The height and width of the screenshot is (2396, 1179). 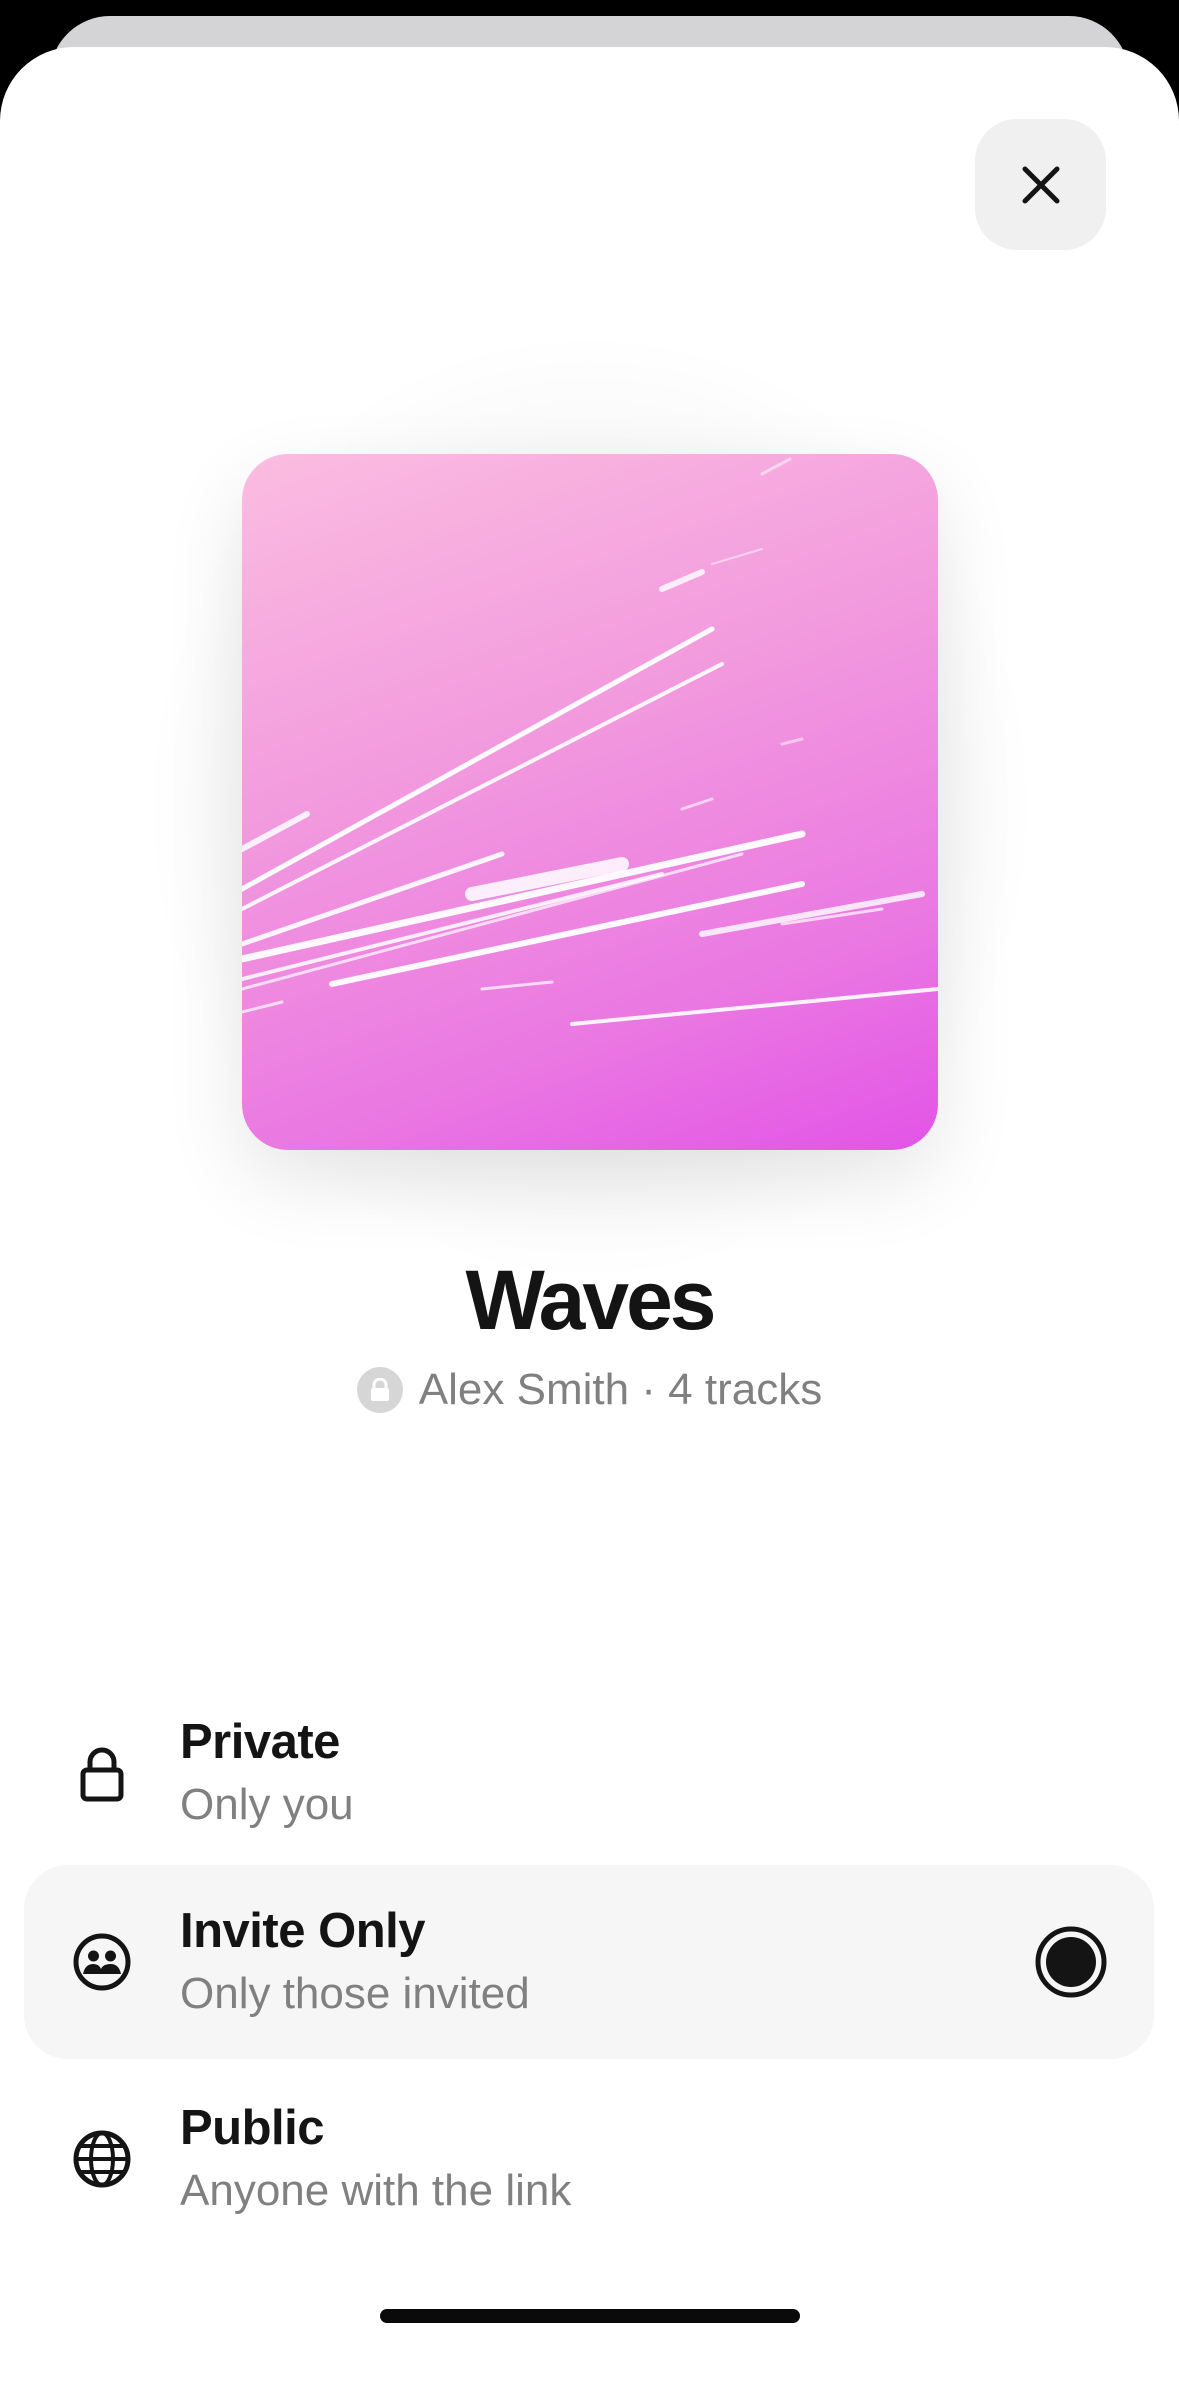 What do you see at coordinates (376, 2190) in the screenshot?
I see `option-subtitle: Anyone with the link` at bounding box center [376, 2190].